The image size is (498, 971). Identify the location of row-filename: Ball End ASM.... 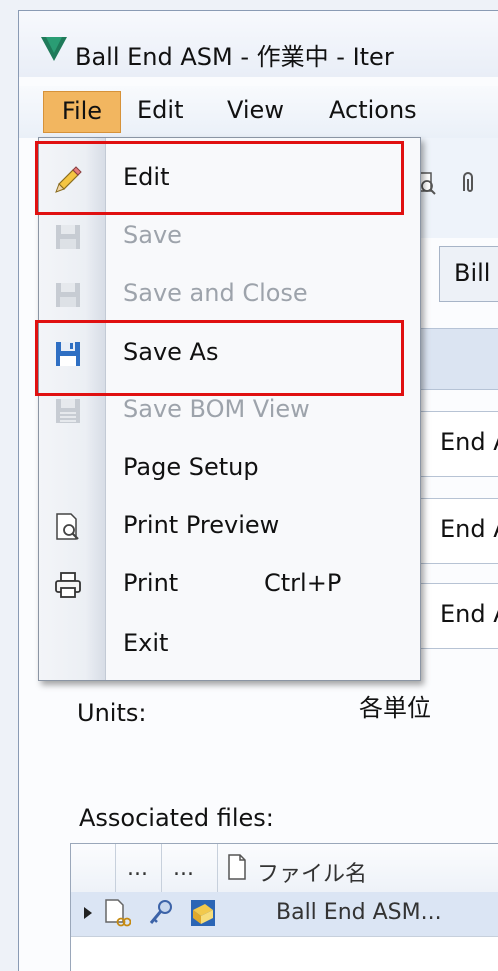
(359, 912).